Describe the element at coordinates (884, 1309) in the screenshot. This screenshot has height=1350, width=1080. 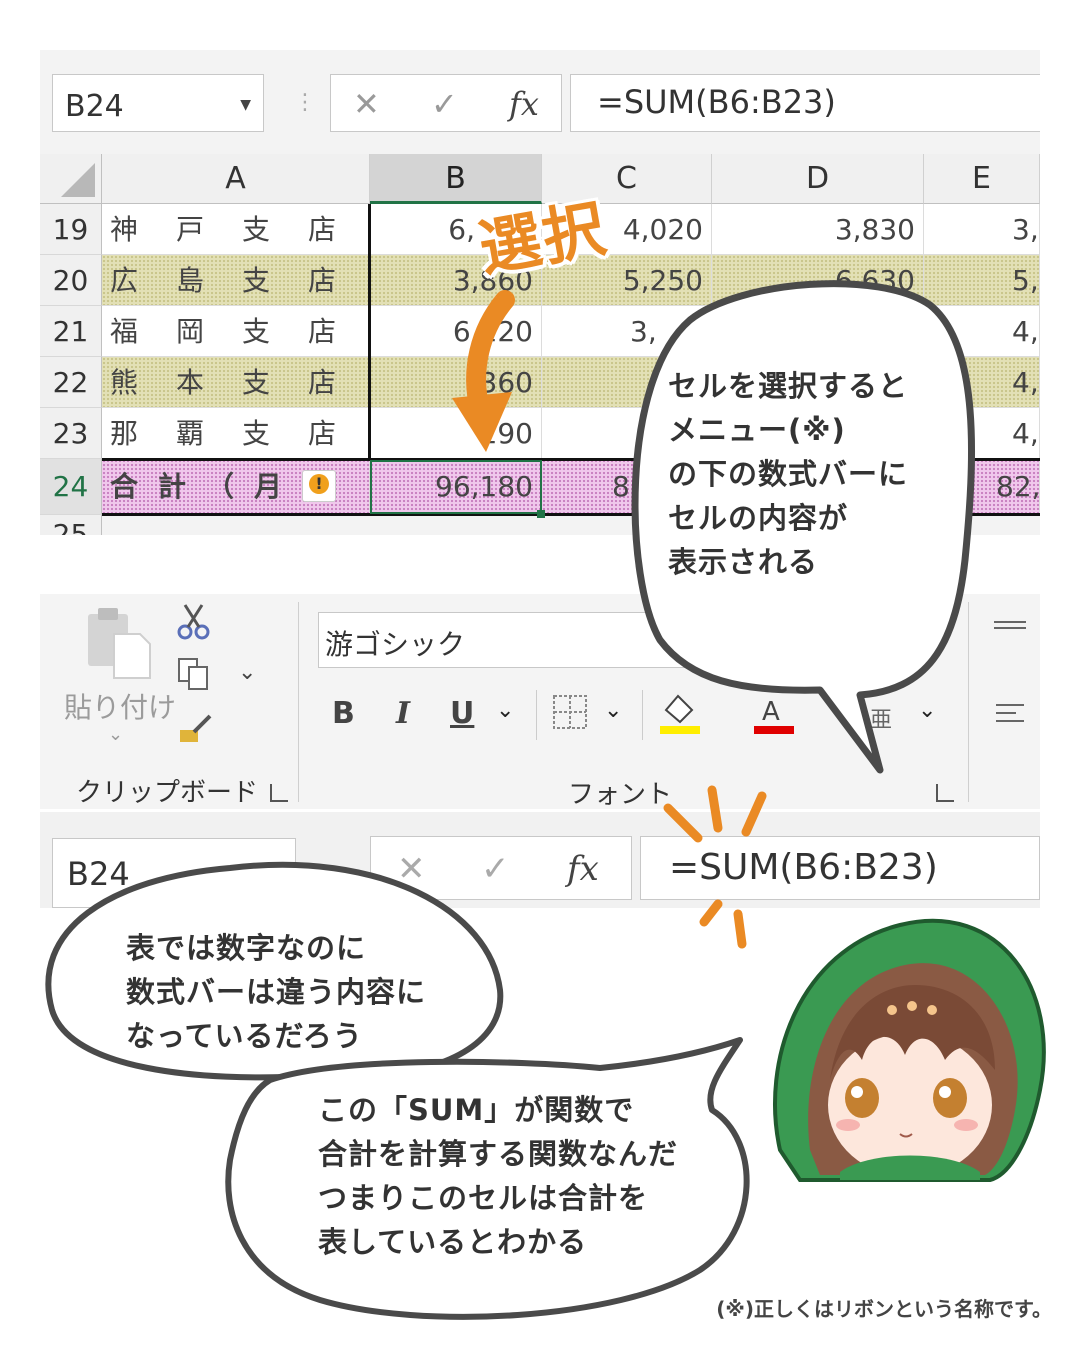
I see `footnote: (※)正しくはリボンという名称です。` at that location.